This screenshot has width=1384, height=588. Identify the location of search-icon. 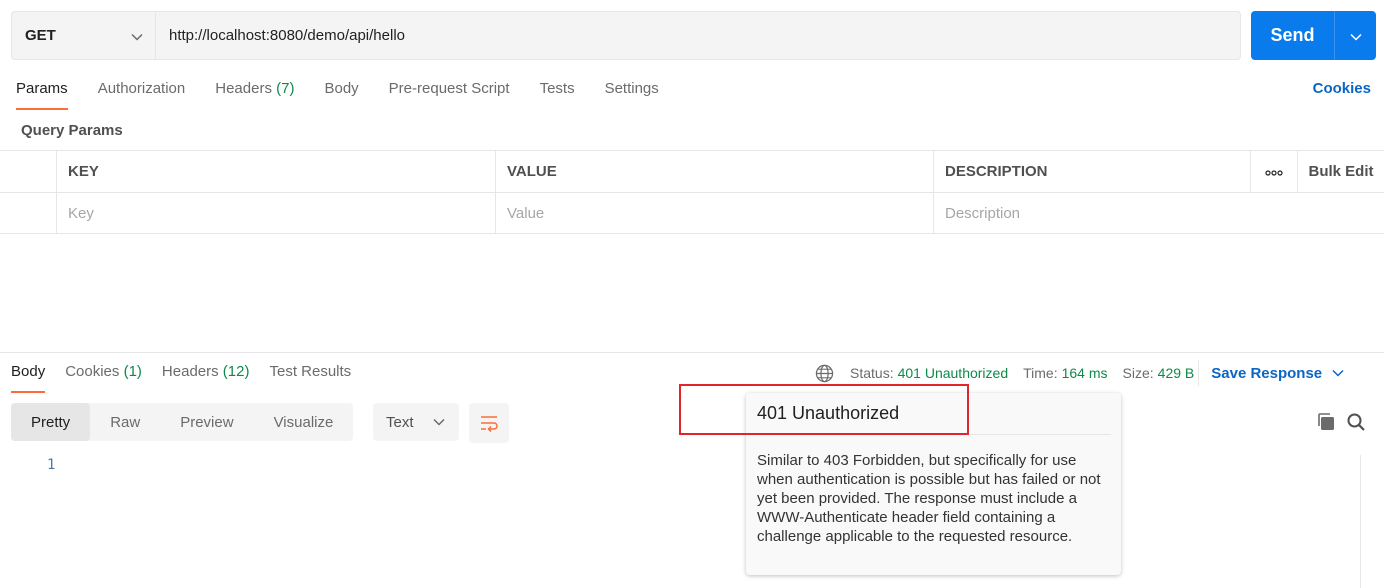
(1356, 423).